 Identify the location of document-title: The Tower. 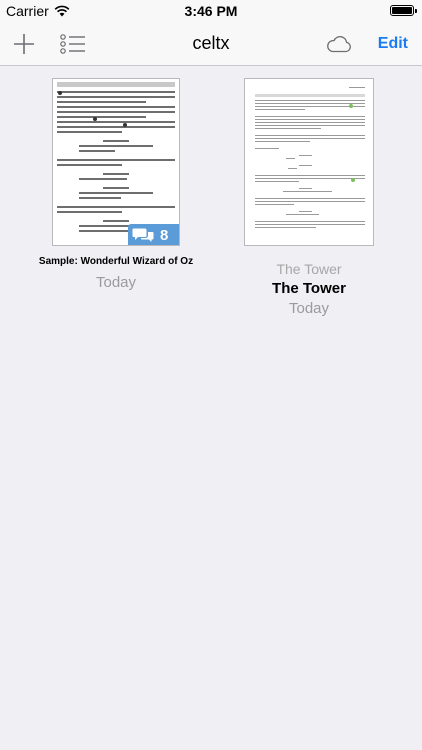
(309, 288).